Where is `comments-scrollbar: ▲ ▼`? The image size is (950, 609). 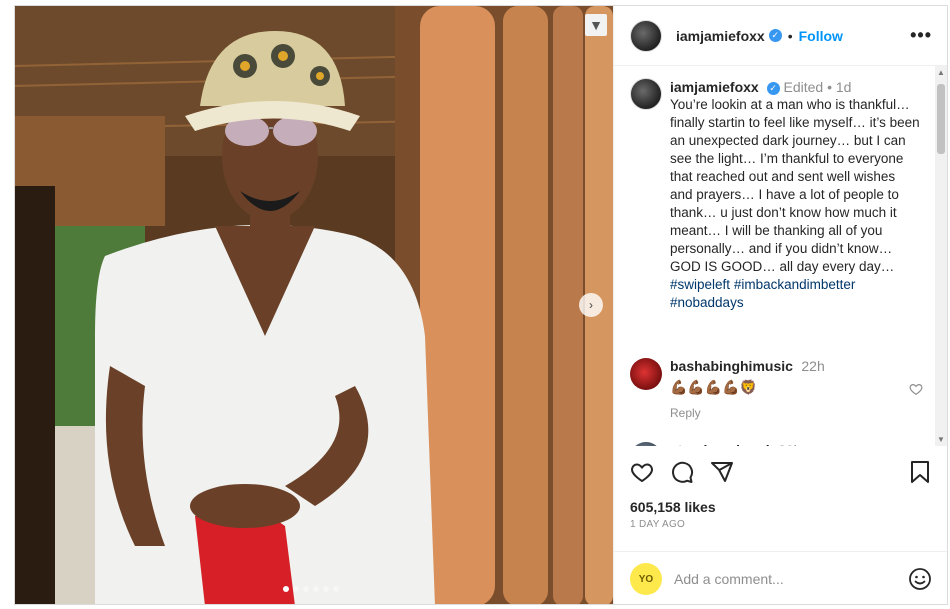 comments-scrollbar: ▲ ▼ is located at coordinates (941, 256).